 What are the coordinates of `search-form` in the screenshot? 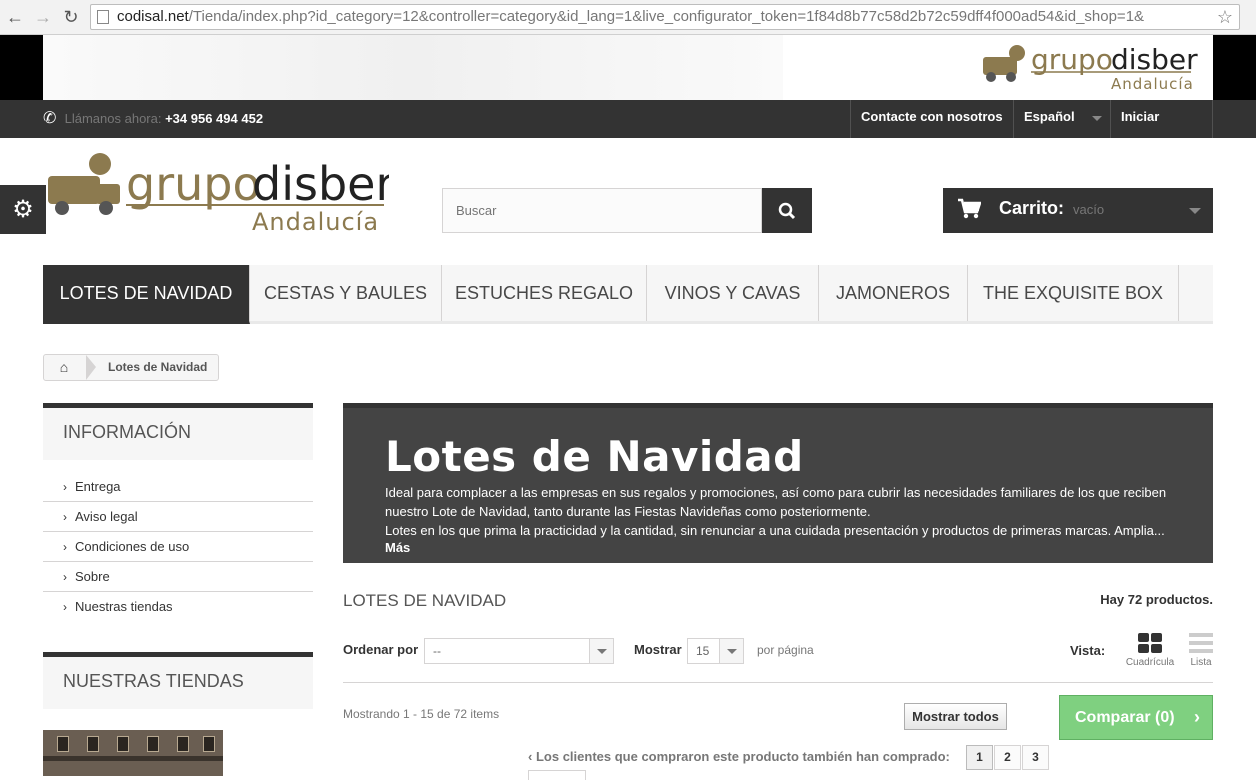 It's located at (627, 210).